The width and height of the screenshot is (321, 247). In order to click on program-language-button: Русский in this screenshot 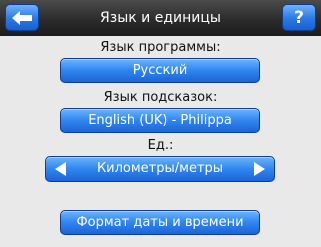, I will do `click(160, 70)`.